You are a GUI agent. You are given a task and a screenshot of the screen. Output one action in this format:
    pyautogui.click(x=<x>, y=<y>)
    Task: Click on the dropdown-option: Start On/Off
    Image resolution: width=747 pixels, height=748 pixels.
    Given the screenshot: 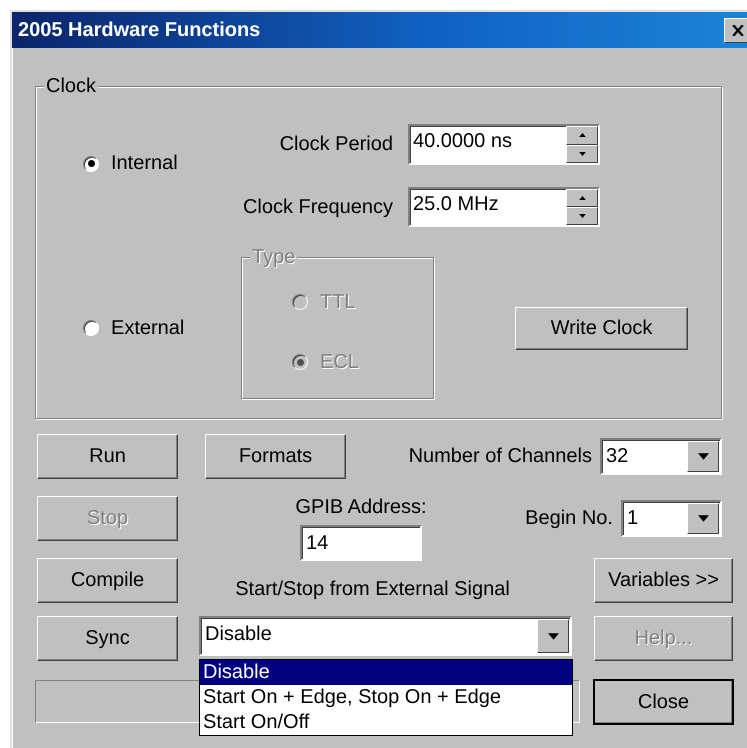 What is the action you would take?
    pyautogui.click(x=386, y=722)
    